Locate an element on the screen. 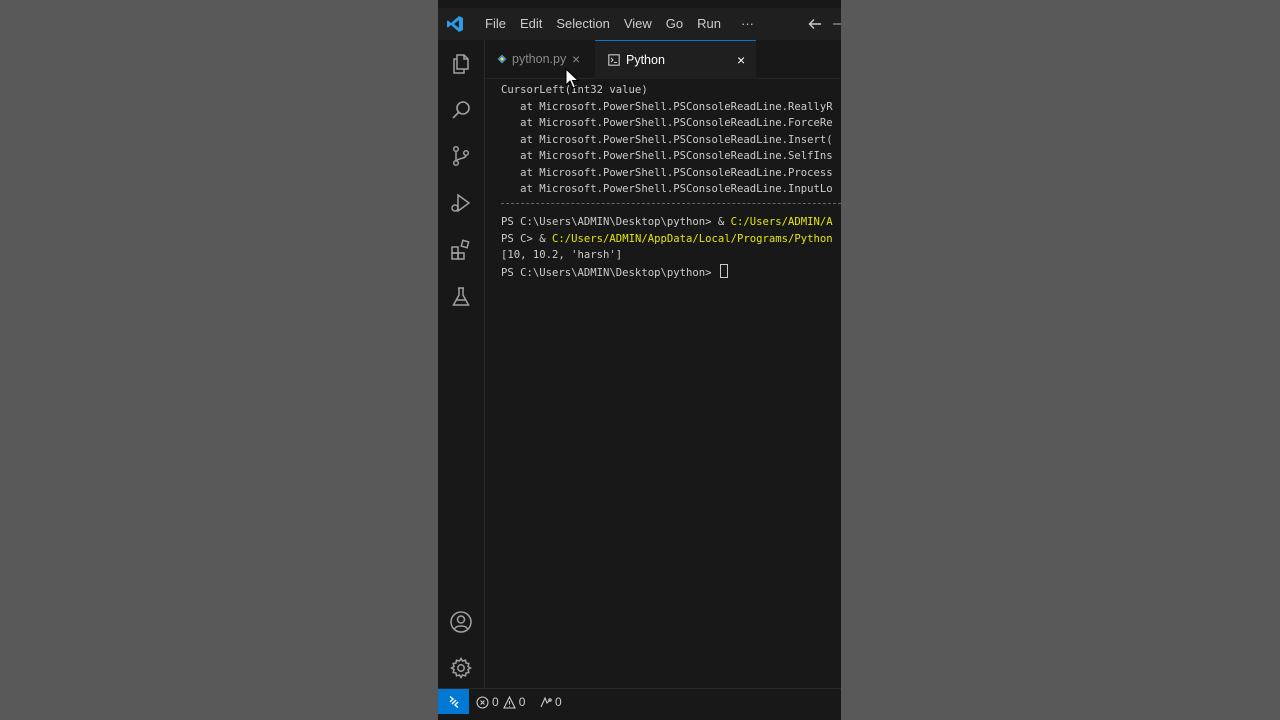 The image size is (1280, 720). terminal-separator is located at coordinates (671, 203).